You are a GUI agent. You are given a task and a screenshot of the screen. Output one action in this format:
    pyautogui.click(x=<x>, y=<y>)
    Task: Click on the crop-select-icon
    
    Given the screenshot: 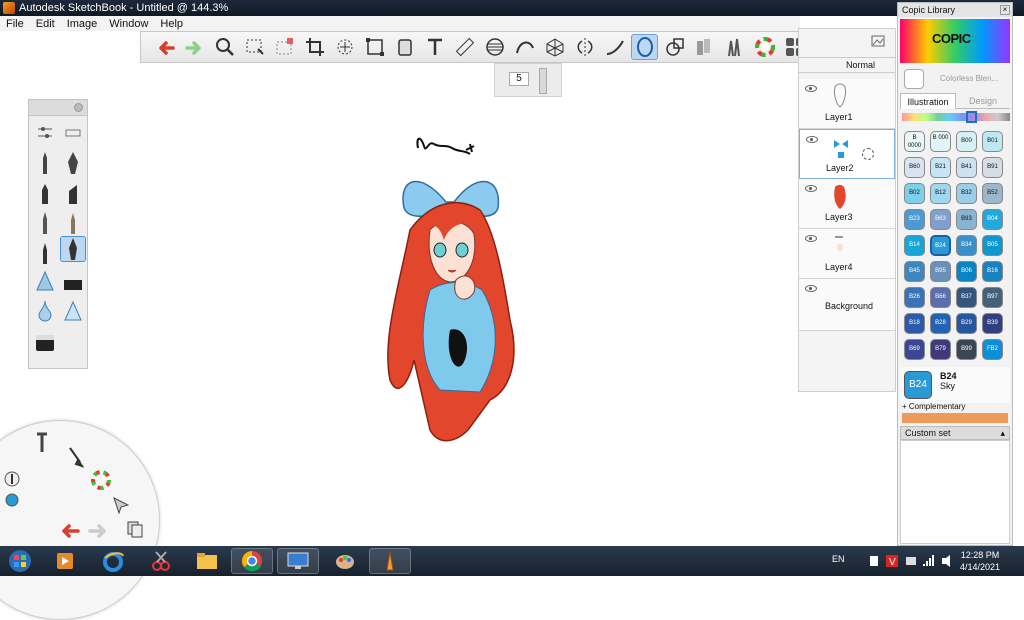 What is the action you would take?
    pyautogui.click(x=284, y=47)
    